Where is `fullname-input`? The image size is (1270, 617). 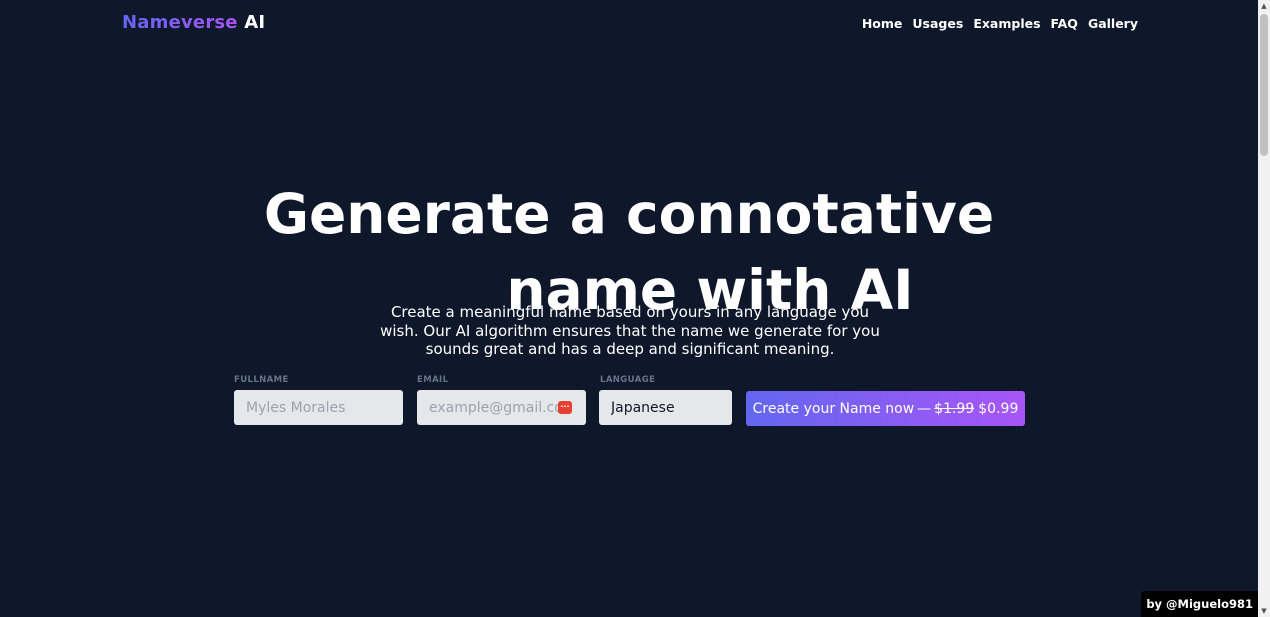 fullname-input is located at coordinates (318, 407).